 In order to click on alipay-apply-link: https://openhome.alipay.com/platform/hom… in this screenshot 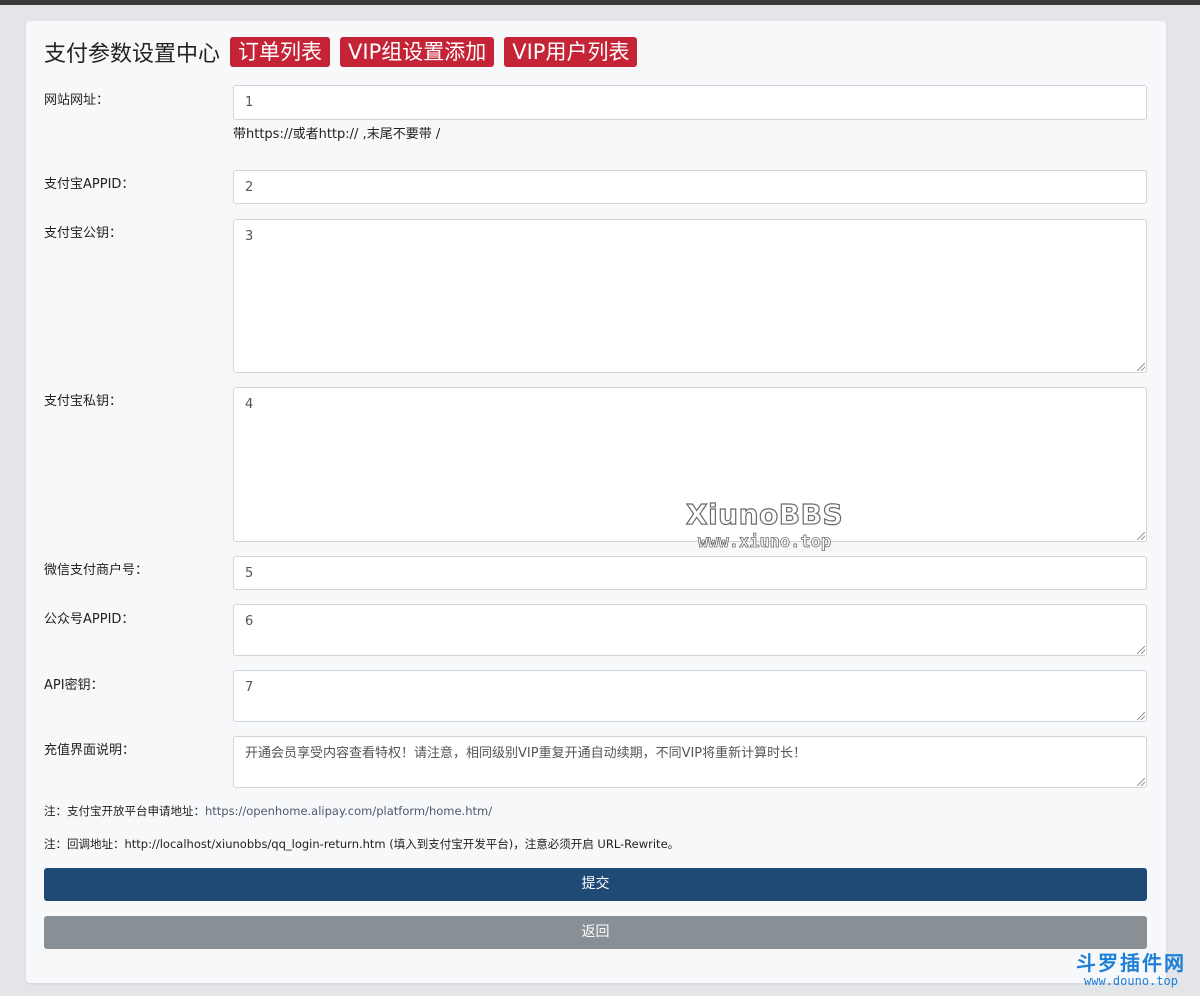, I will do `click(348, 811)`.